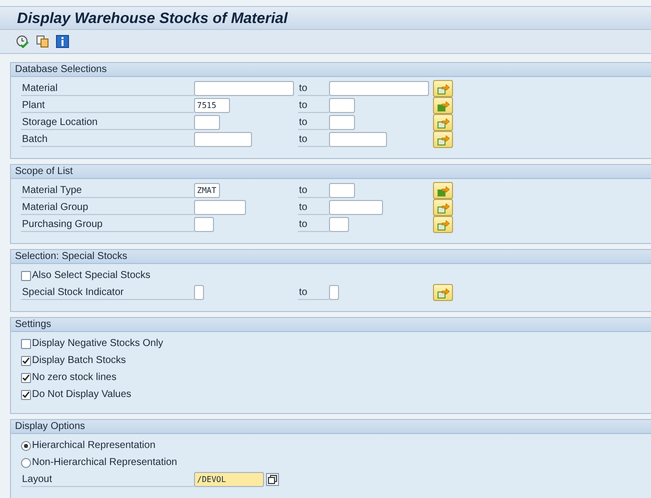 The height and width of the screenshot is (498, 651). What do you see at coordinates (107, 122) in the screenshot?
I see `field-label: Storage Location` at bounding box center [107, 122].